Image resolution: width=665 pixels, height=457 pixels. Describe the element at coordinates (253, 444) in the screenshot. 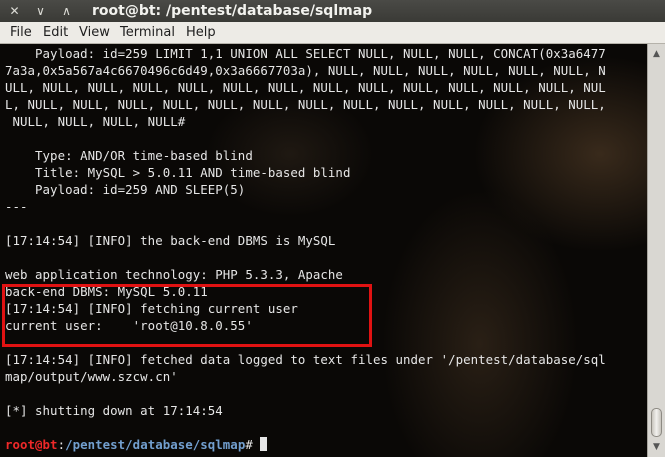

I see `prompt-symbol: #` at that location.